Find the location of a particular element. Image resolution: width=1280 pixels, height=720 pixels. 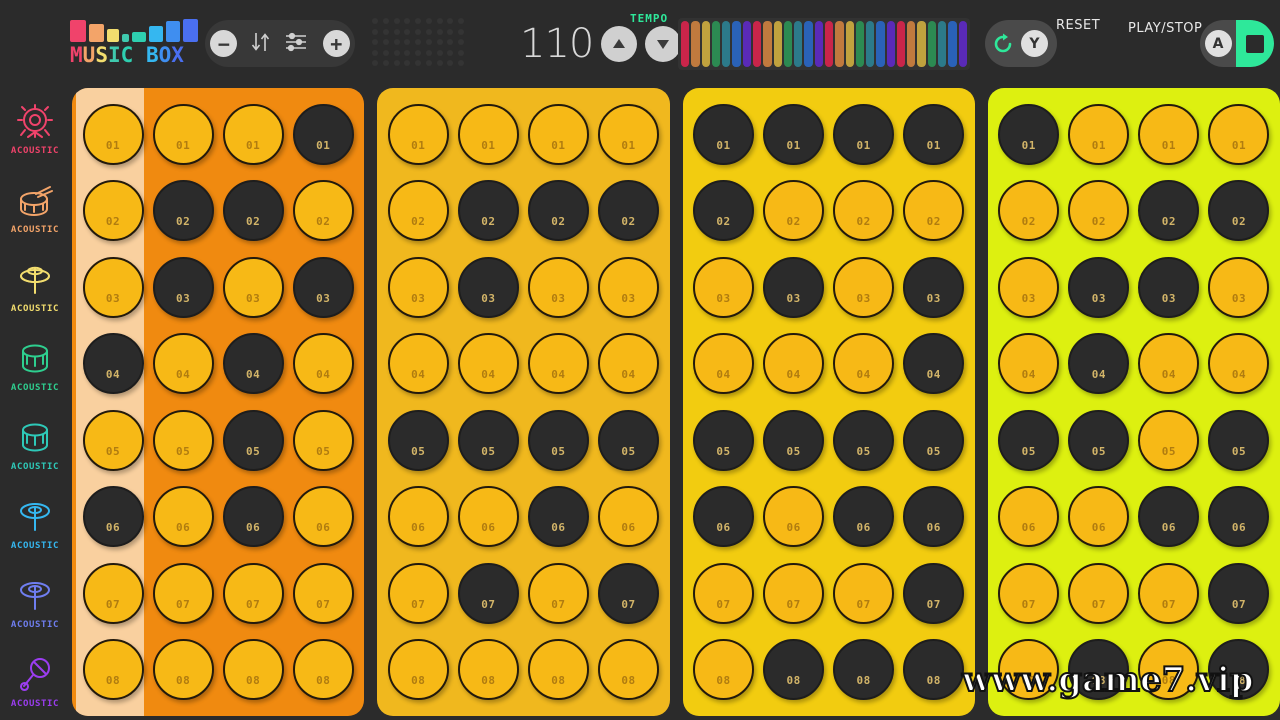

step-pad-bar-1-r5-c2: 05 is located at coordinates (183, 440).